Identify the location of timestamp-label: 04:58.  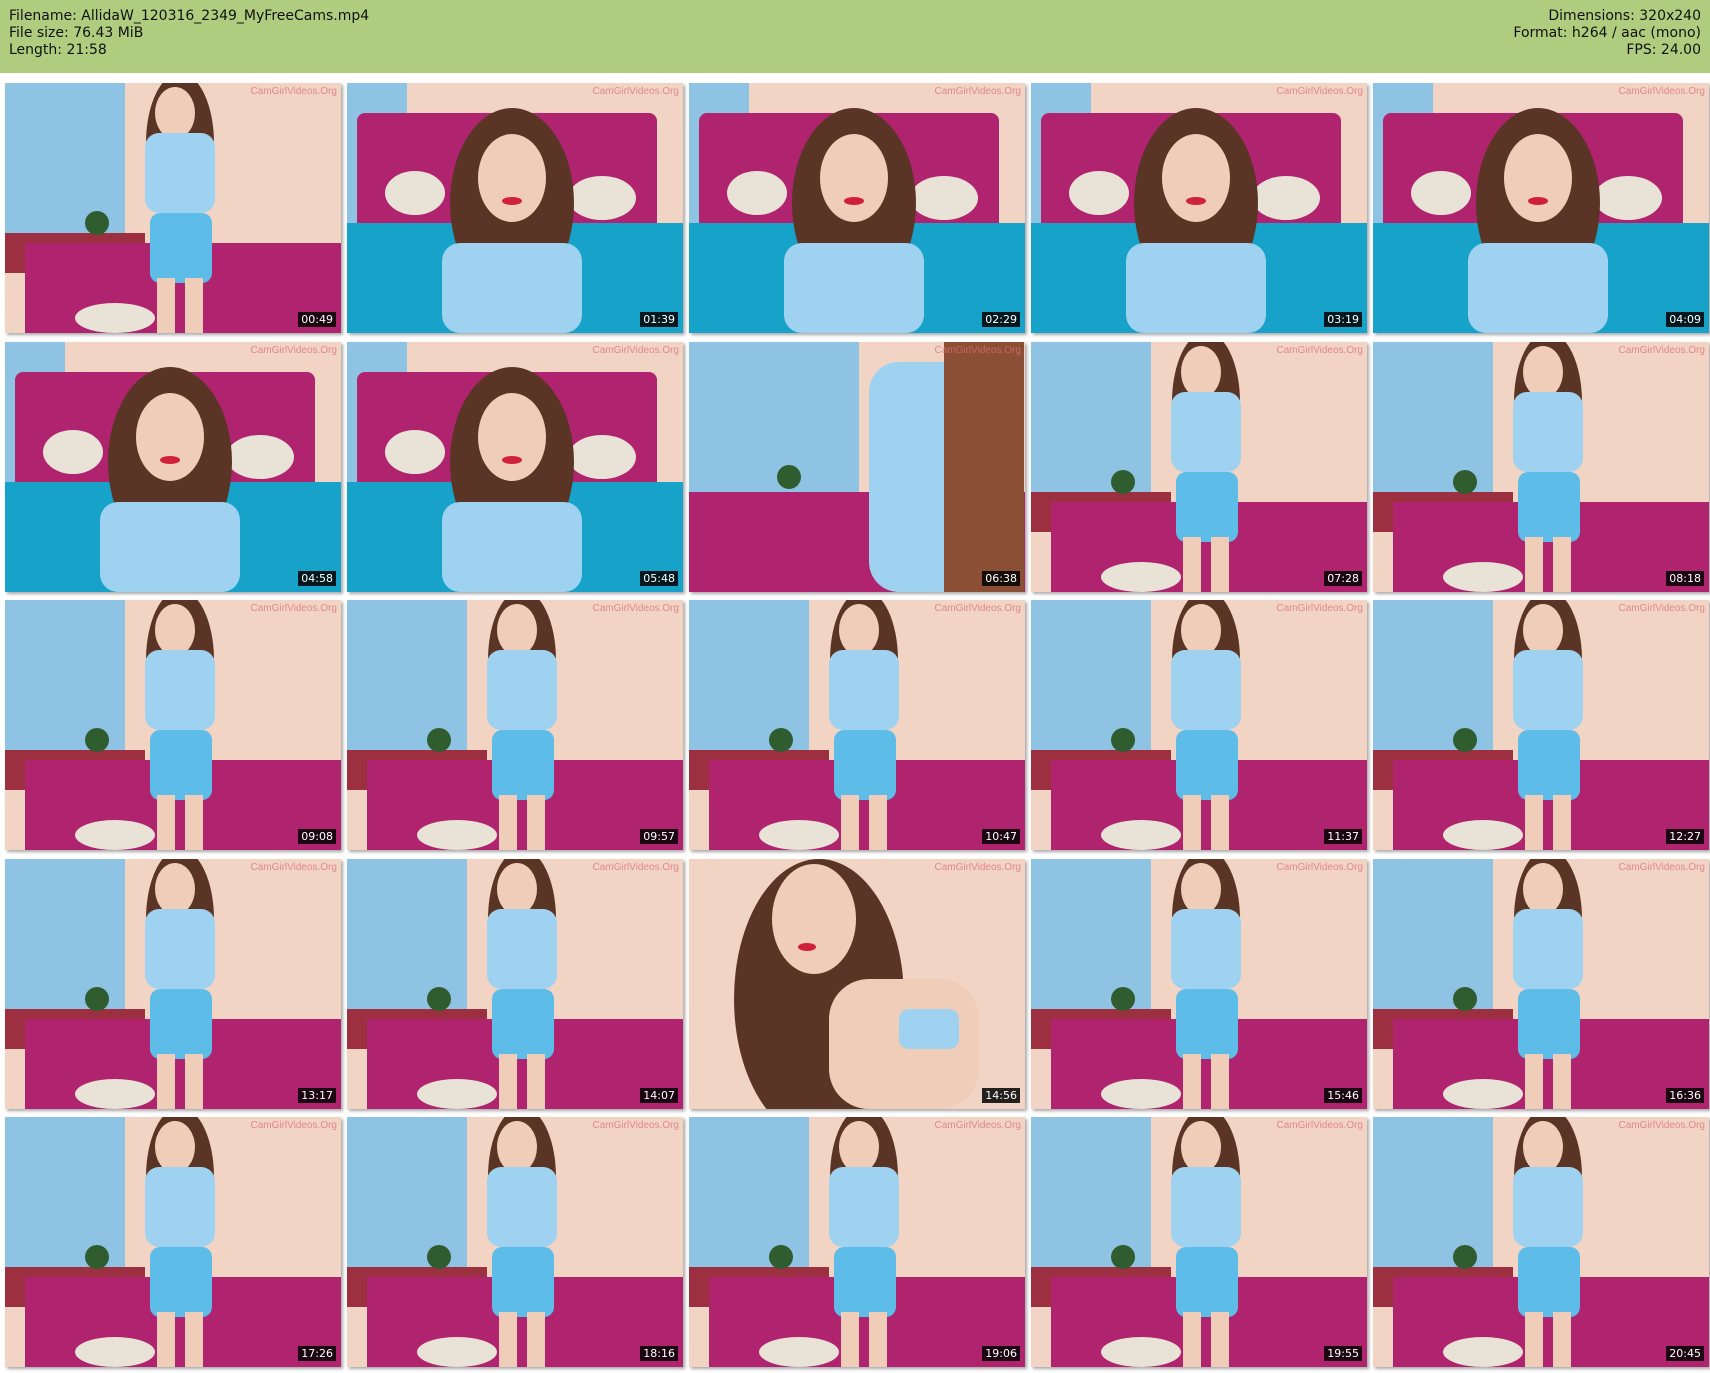
(317, 578).